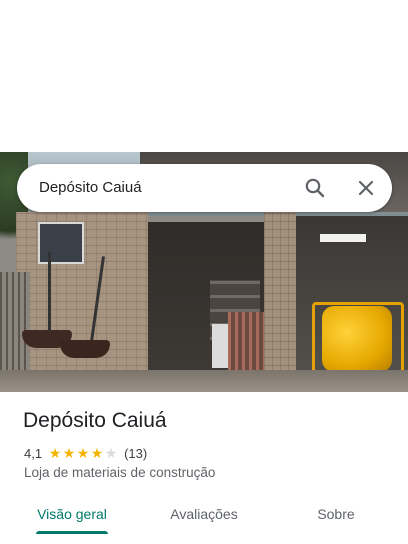 The width and height of the screenshot is (408, 544). Describe the element at coordinates (135, 453) in the screenshot. I see `reviews-count: (13)` at that location.